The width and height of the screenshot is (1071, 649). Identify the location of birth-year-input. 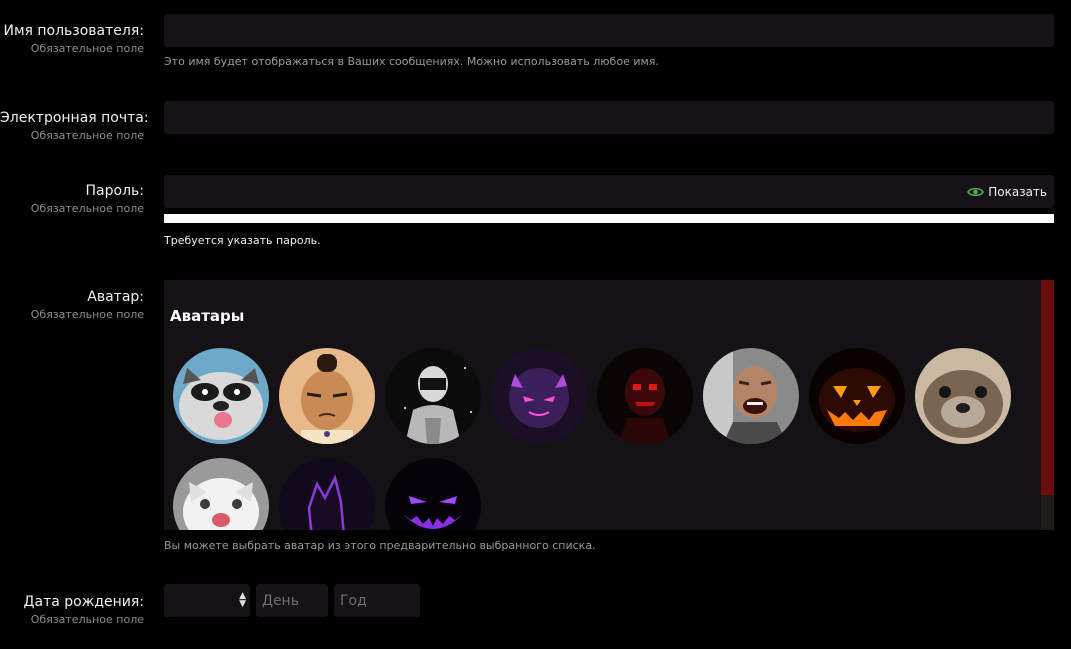
(377, 600).